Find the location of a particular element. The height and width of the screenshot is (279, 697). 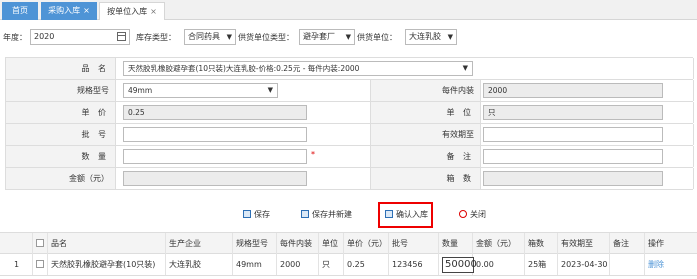

cell-expiry: 2023-04-30 is located at coordinates (584, 264).